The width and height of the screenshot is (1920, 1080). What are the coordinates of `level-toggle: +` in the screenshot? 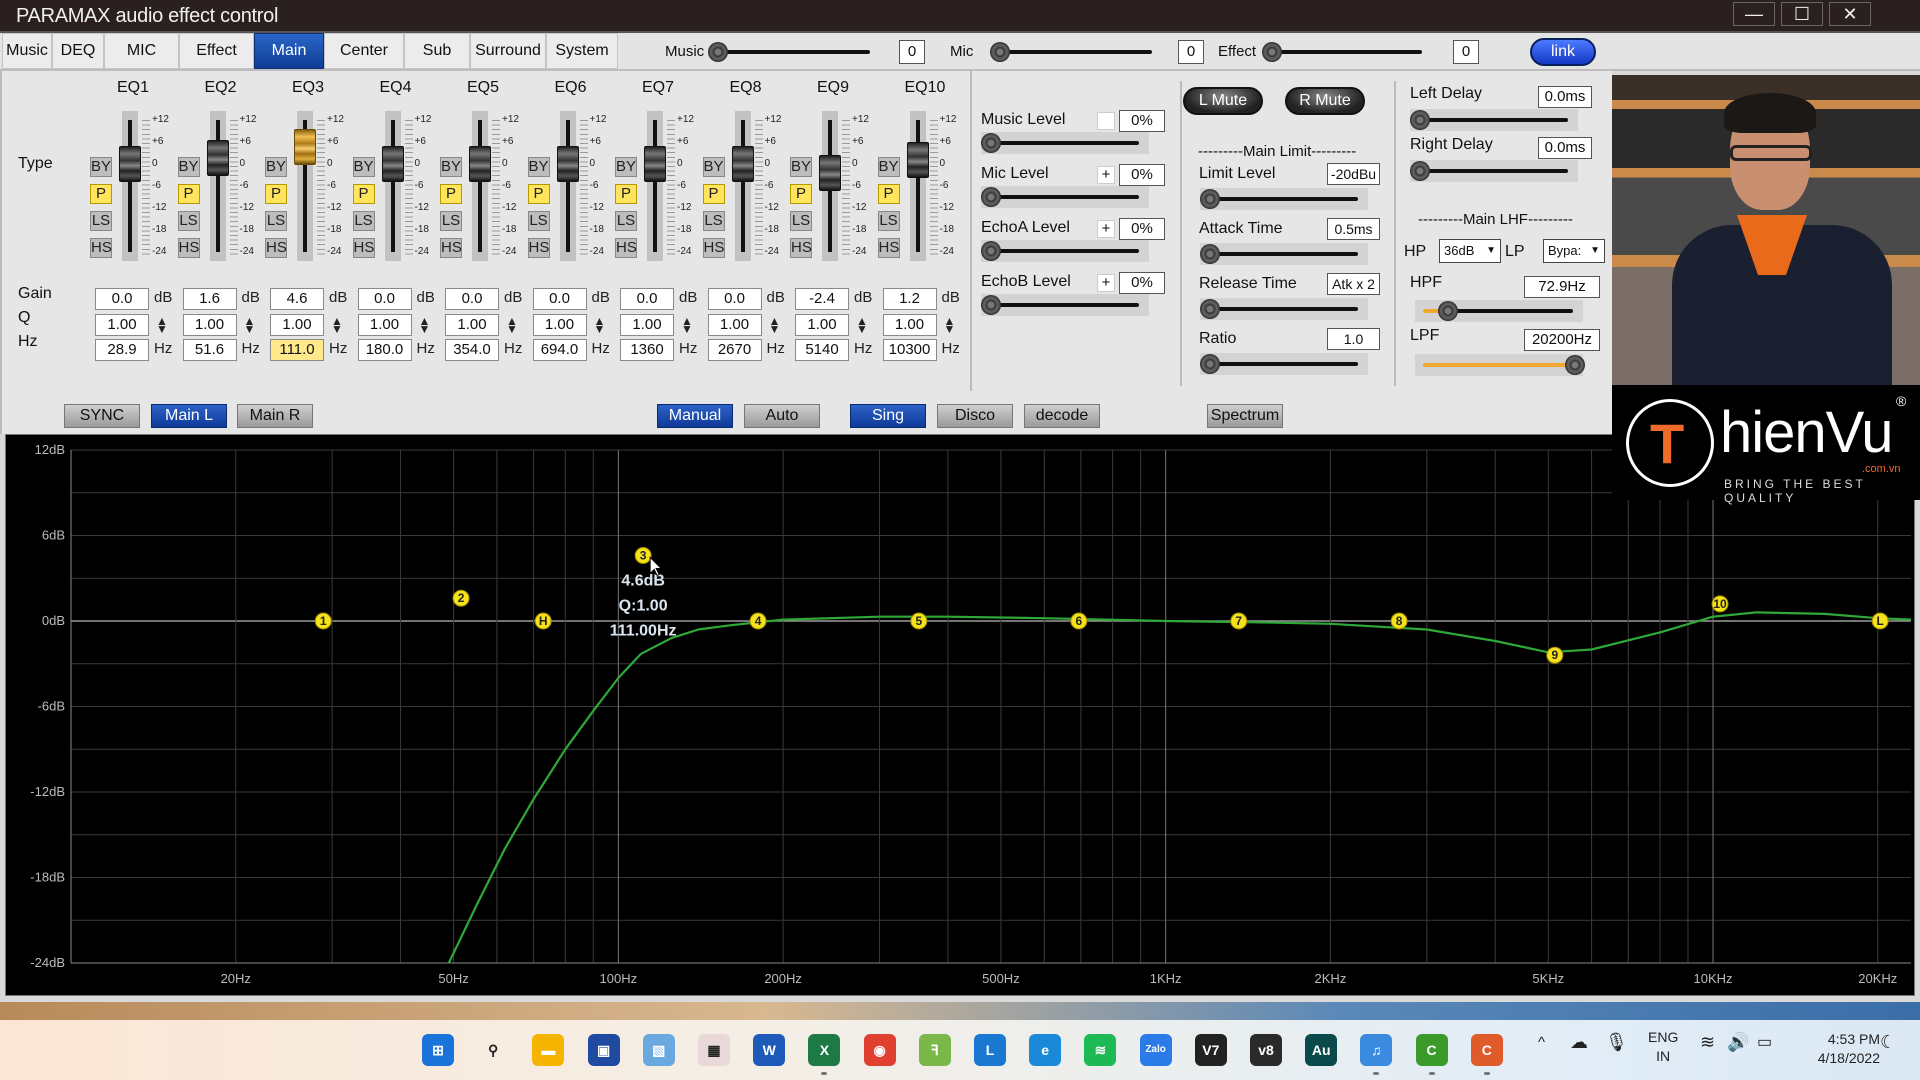 It's located at (1106, 229).